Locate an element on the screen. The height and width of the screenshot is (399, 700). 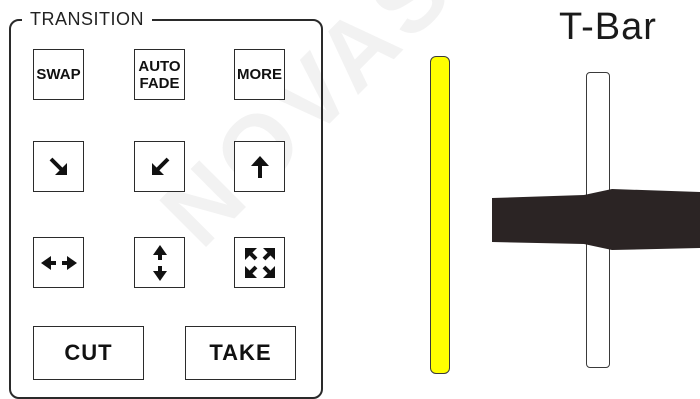
take-label: TAKE is located at coordinates (240, 352).